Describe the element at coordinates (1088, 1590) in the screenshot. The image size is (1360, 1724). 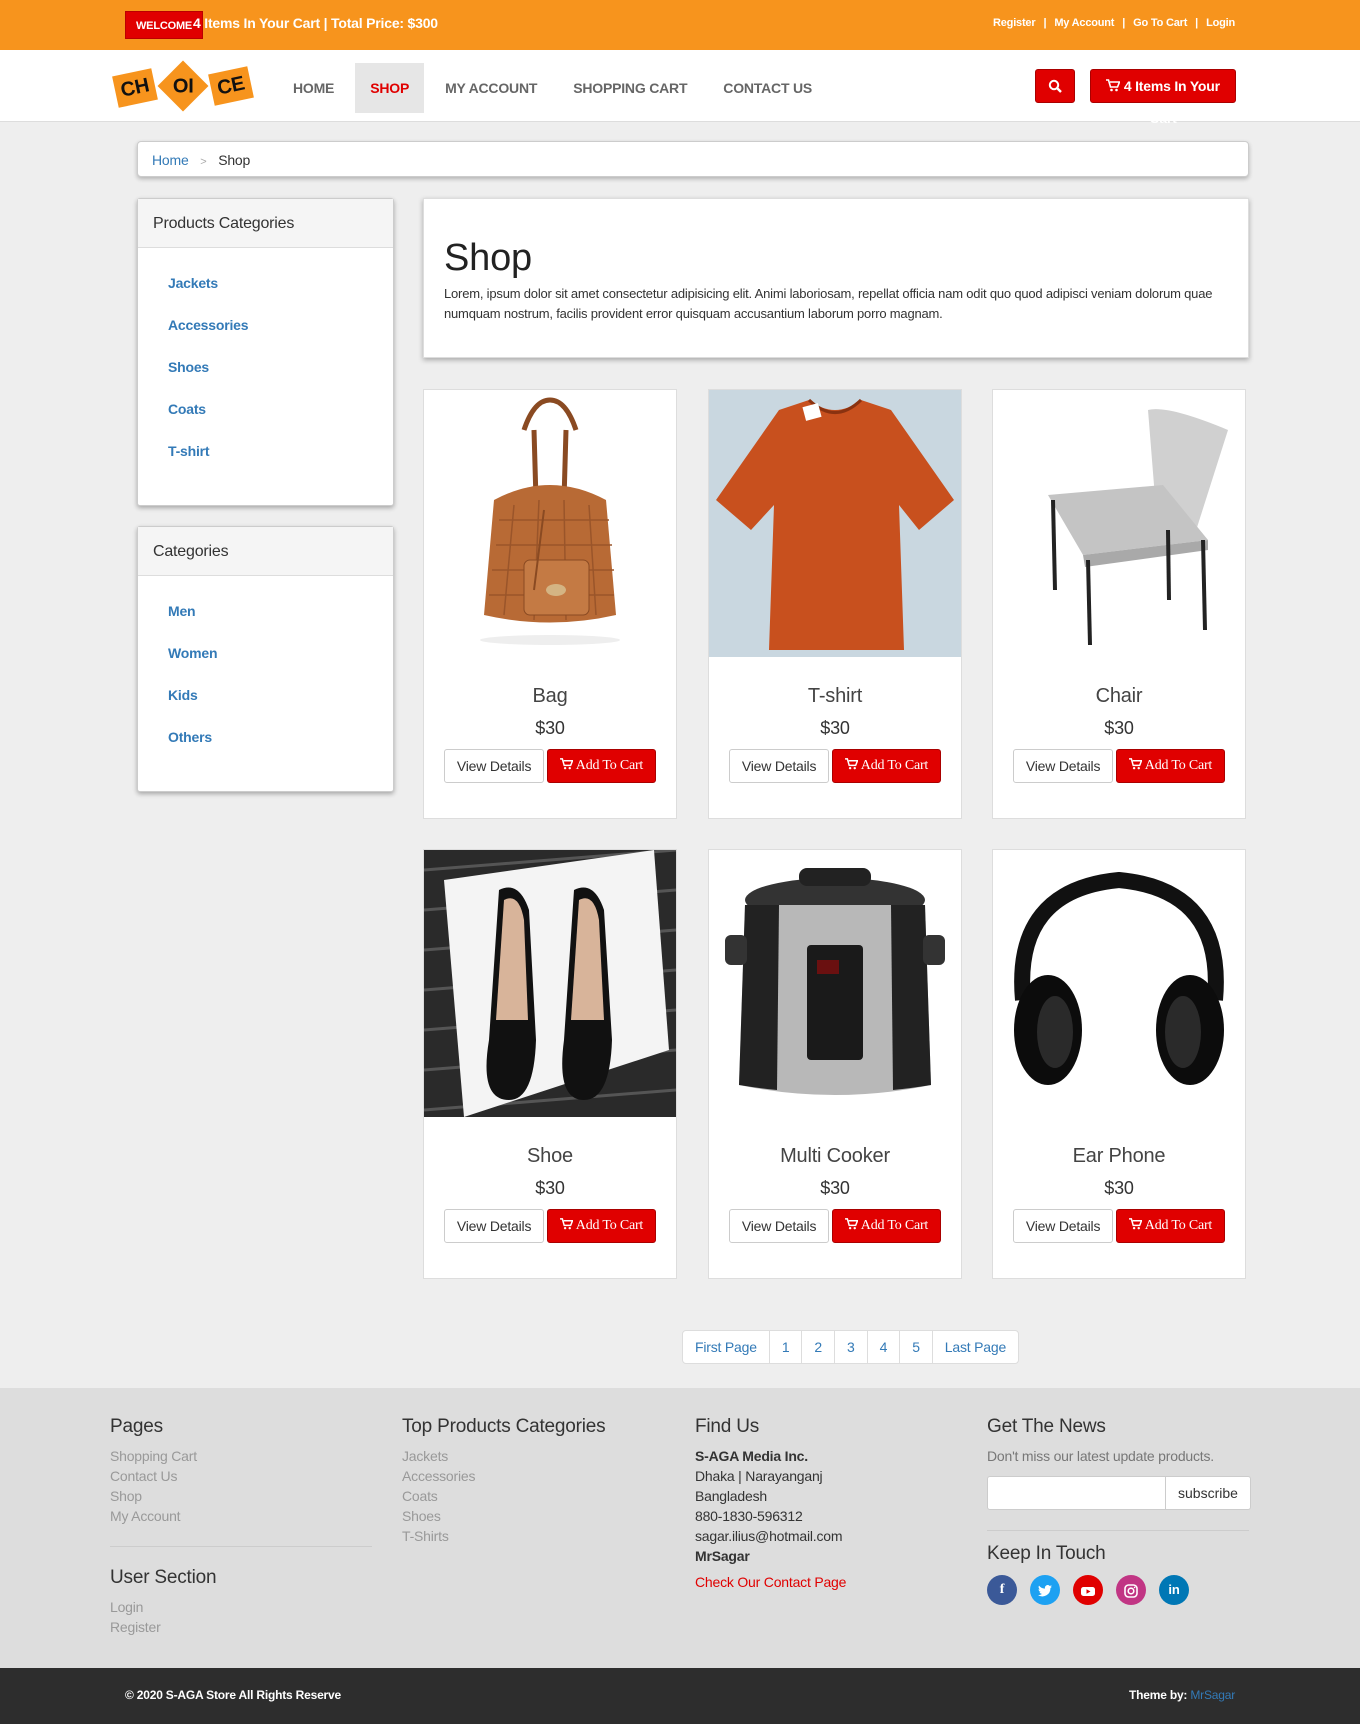
I see `youtube-icon` at that location.